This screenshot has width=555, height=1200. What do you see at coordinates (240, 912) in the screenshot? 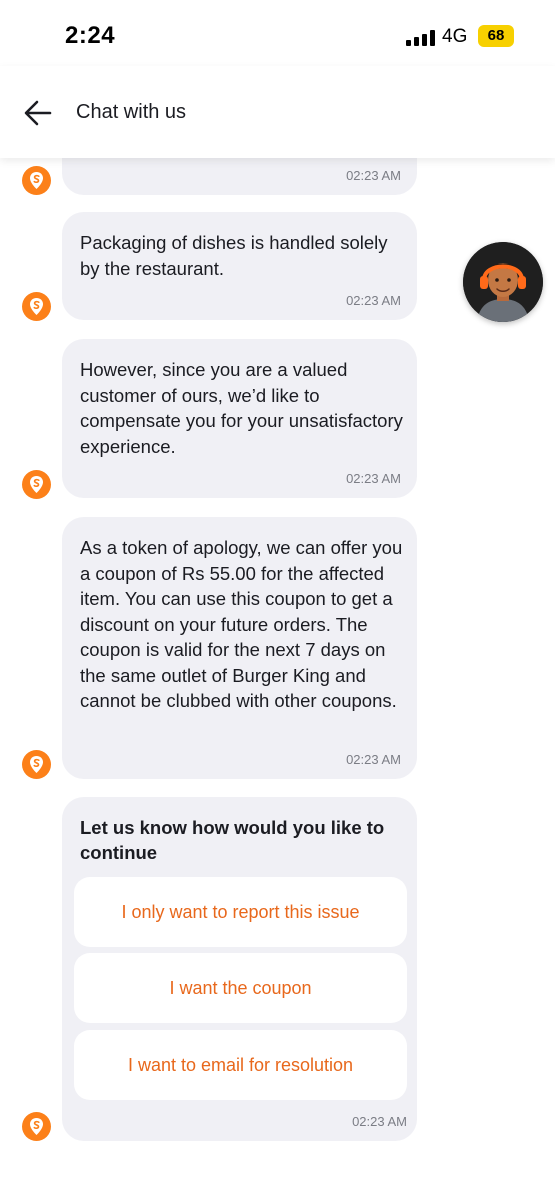
I see `option-report-issue-button: I only want to report this issue` at bounding box center [240, 912].